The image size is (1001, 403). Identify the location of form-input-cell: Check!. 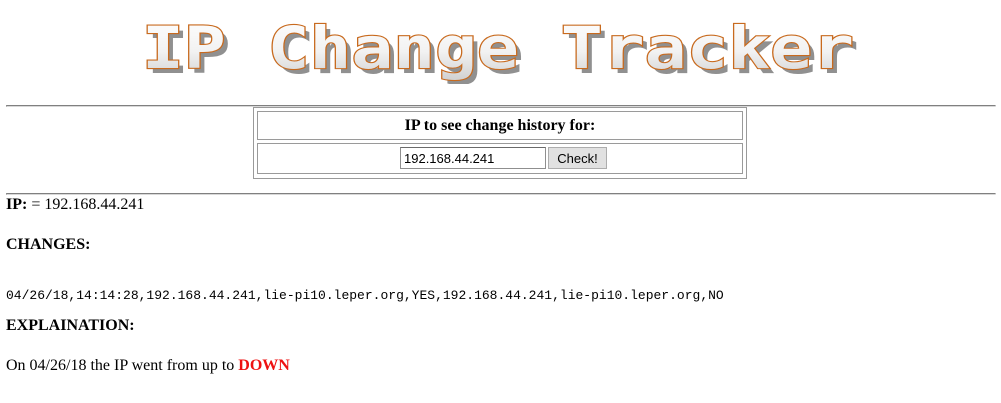
(500, 158).